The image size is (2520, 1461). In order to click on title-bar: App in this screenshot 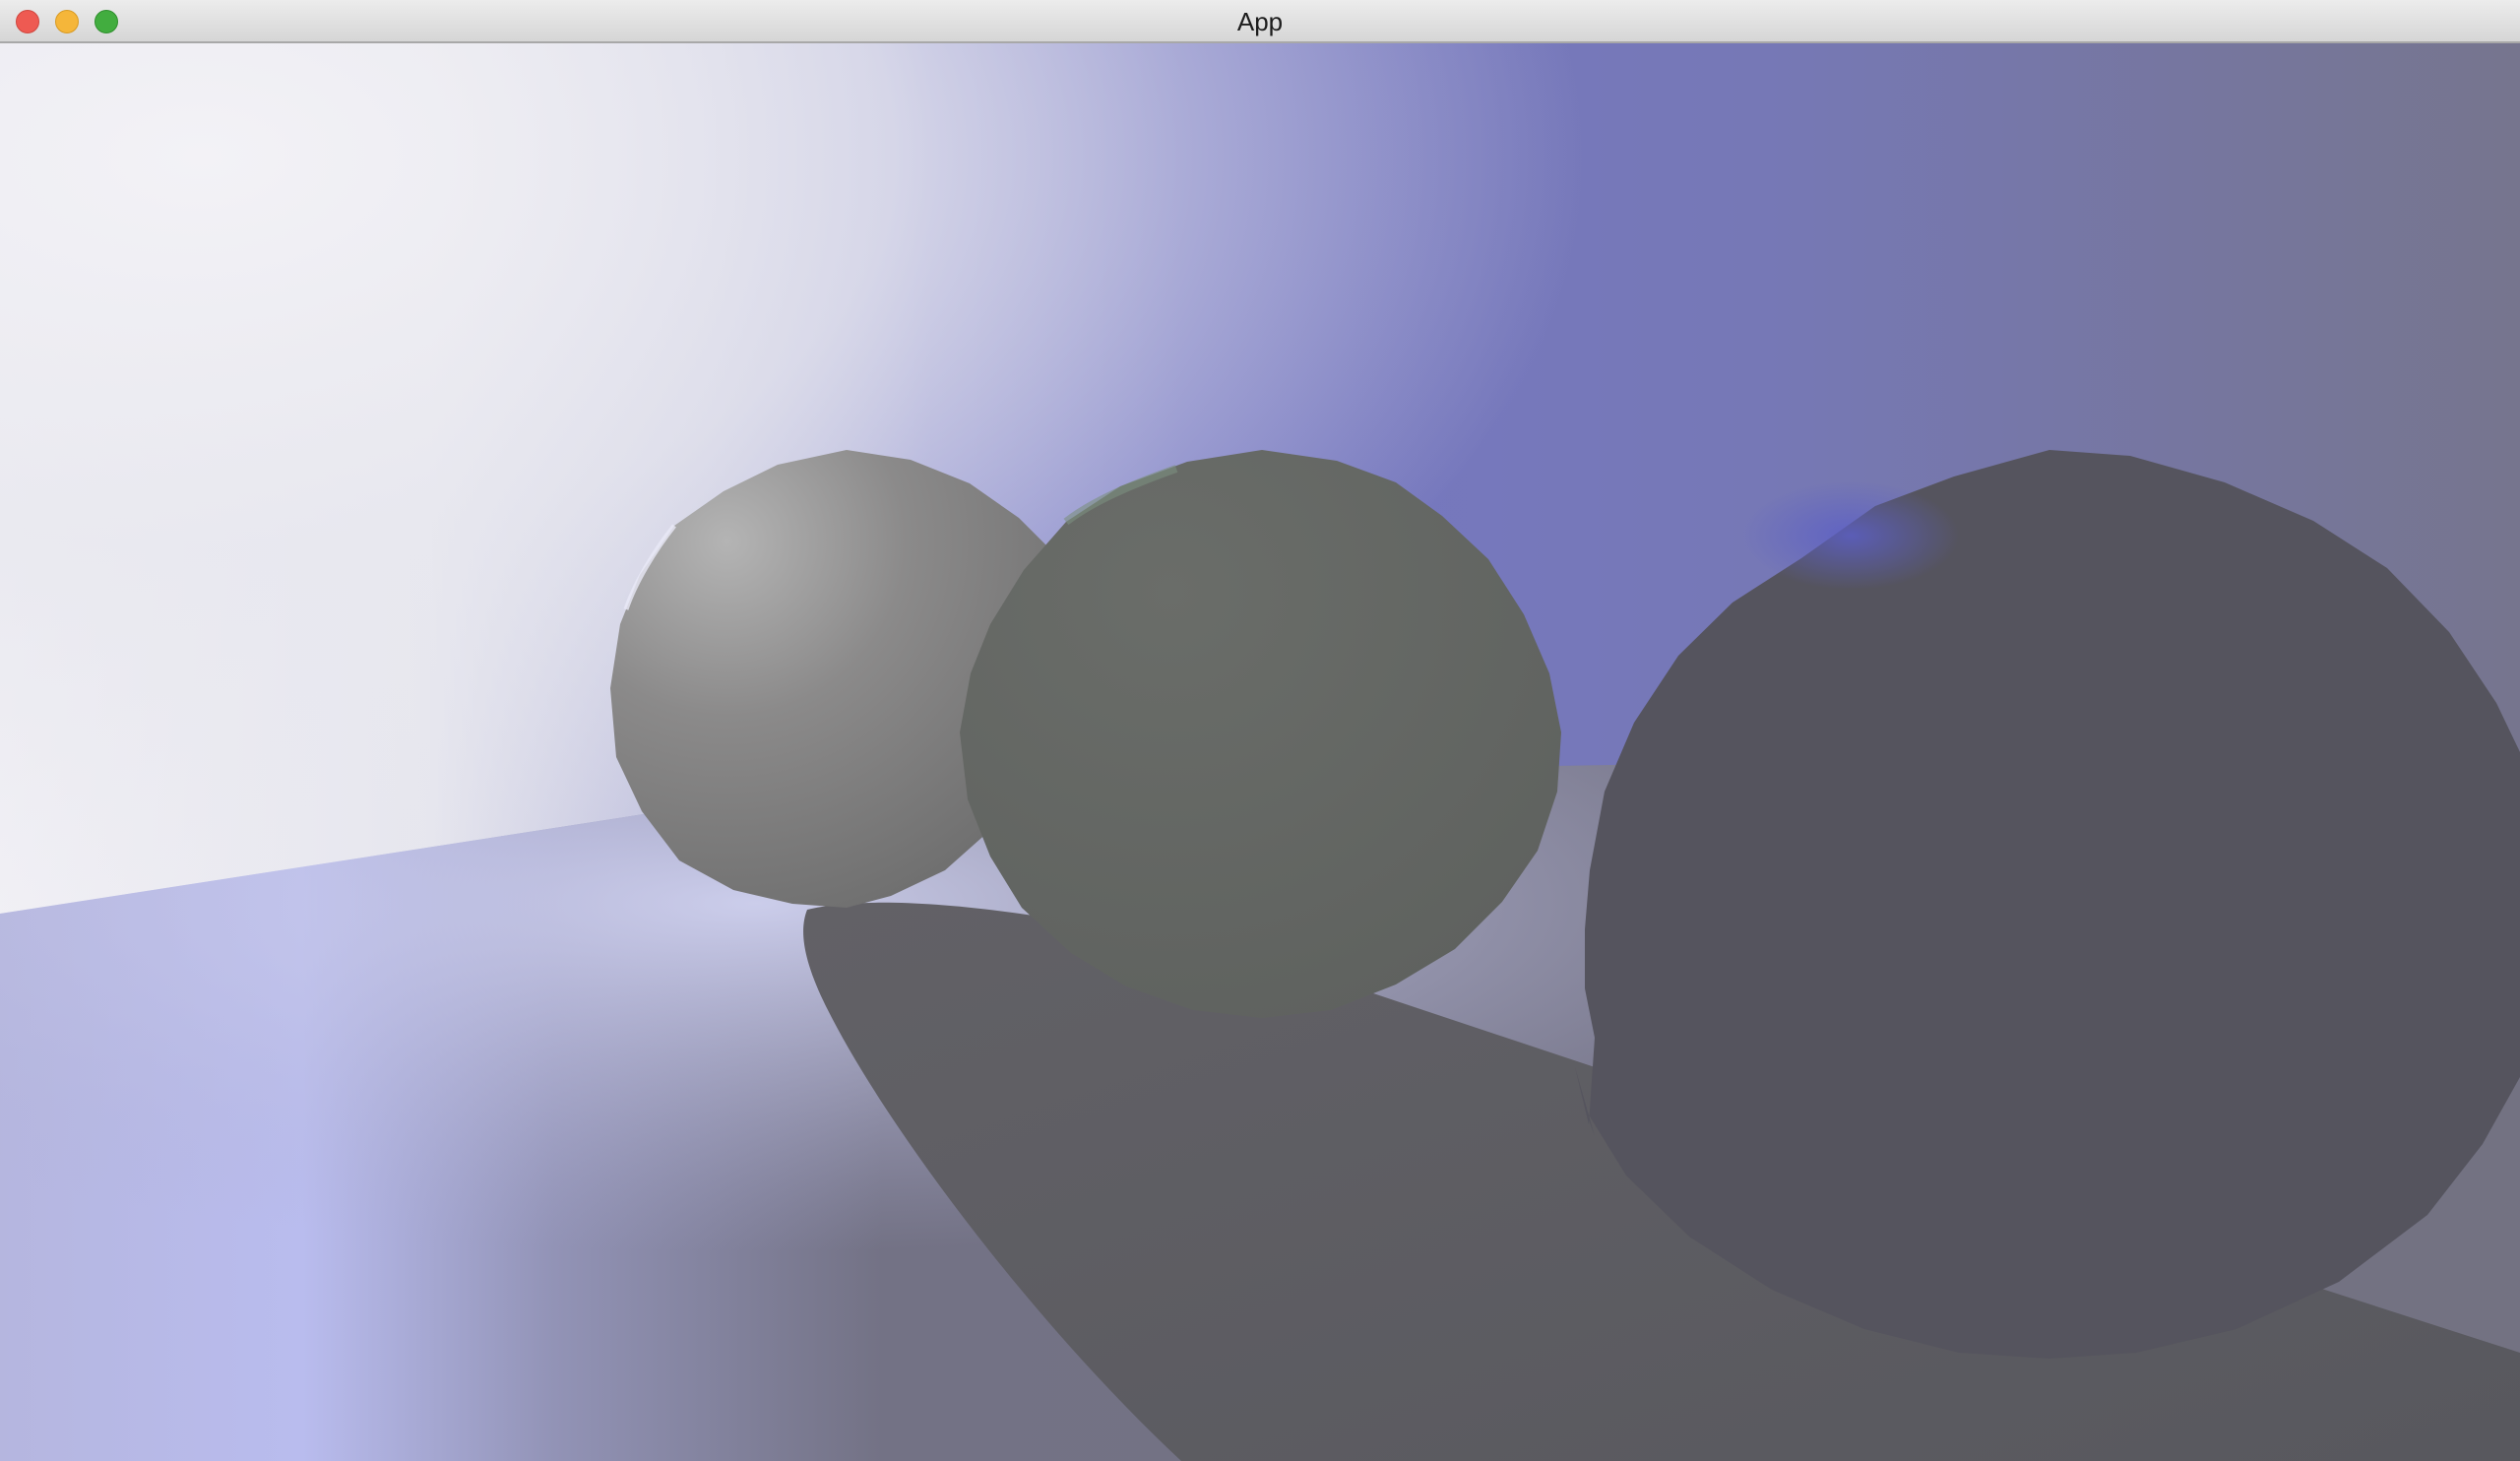, I will do `click(1260, 21)`.